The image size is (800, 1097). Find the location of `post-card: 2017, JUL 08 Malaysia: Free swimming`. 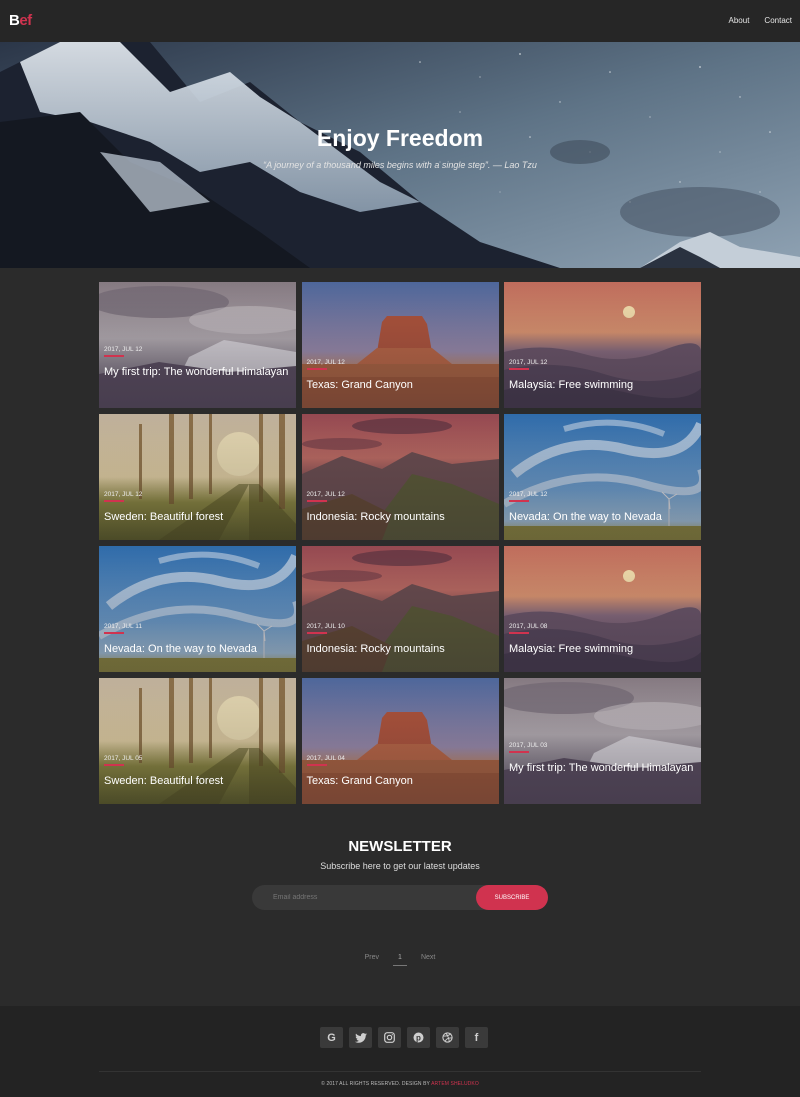

post-card: 2017, JUL 08 Malaysia: Free swimming is located at coordinates (602, 609).